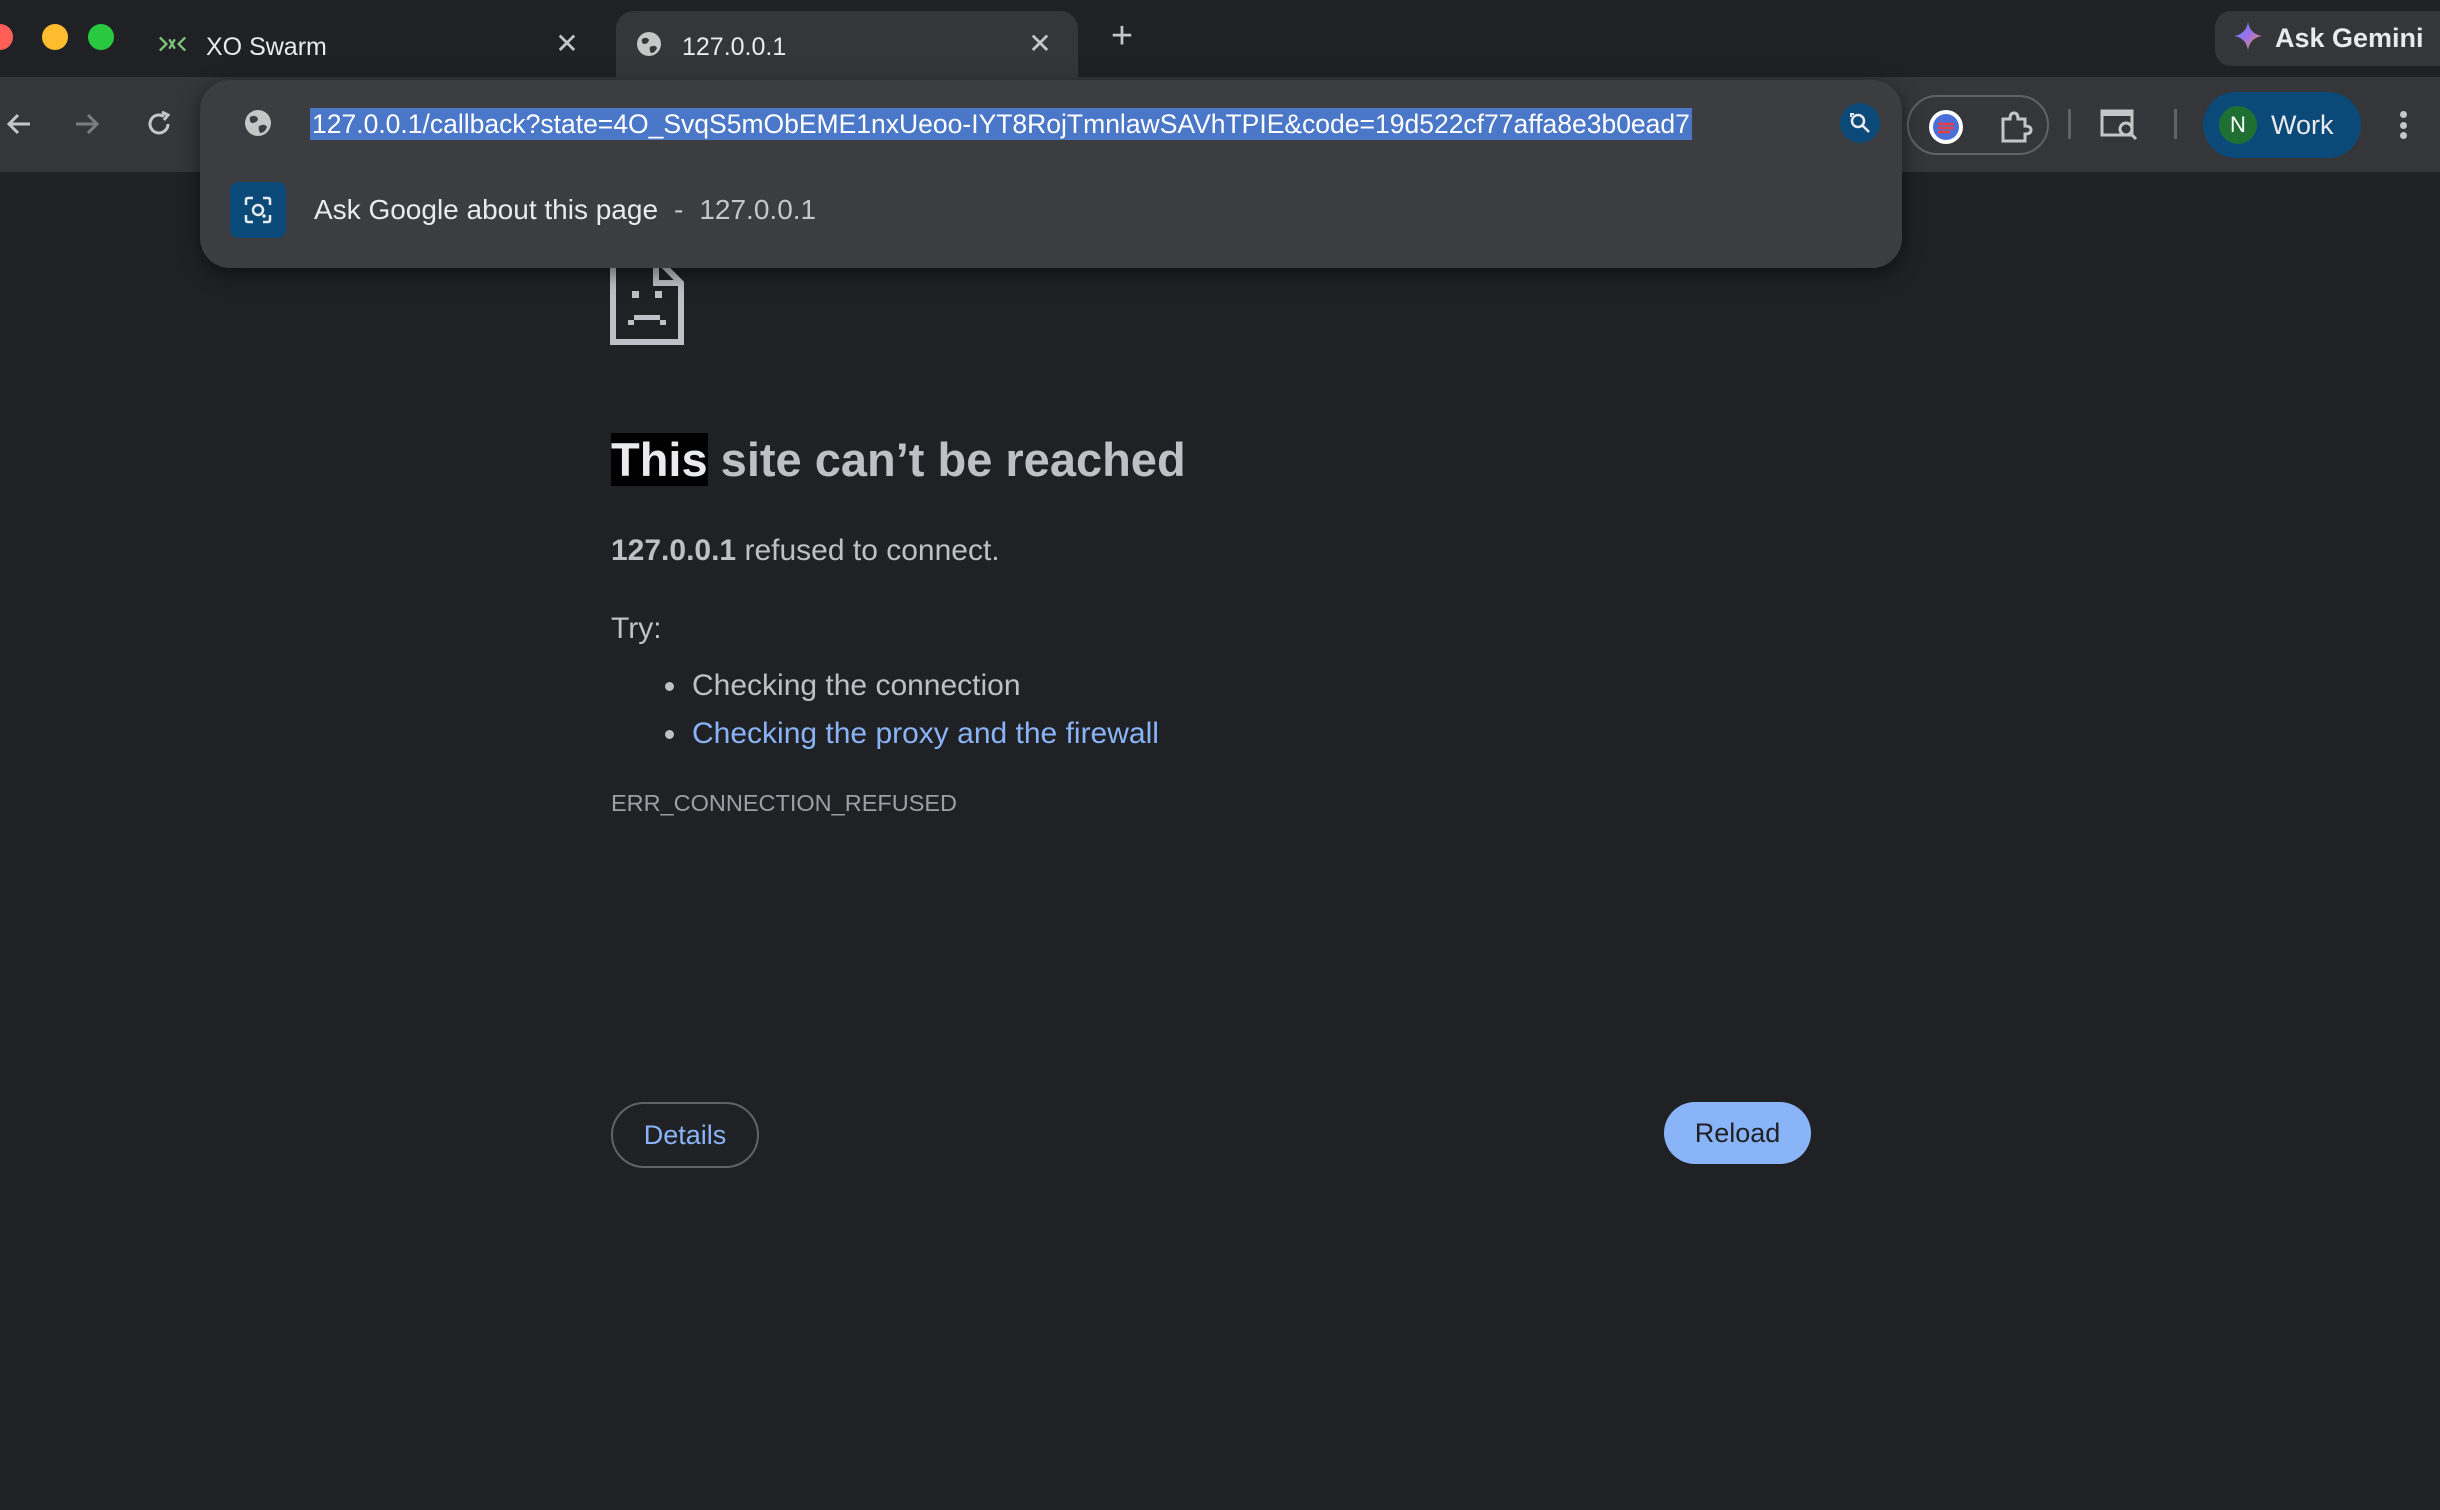  I want to click on sad-page-icon, so click(647, 300).